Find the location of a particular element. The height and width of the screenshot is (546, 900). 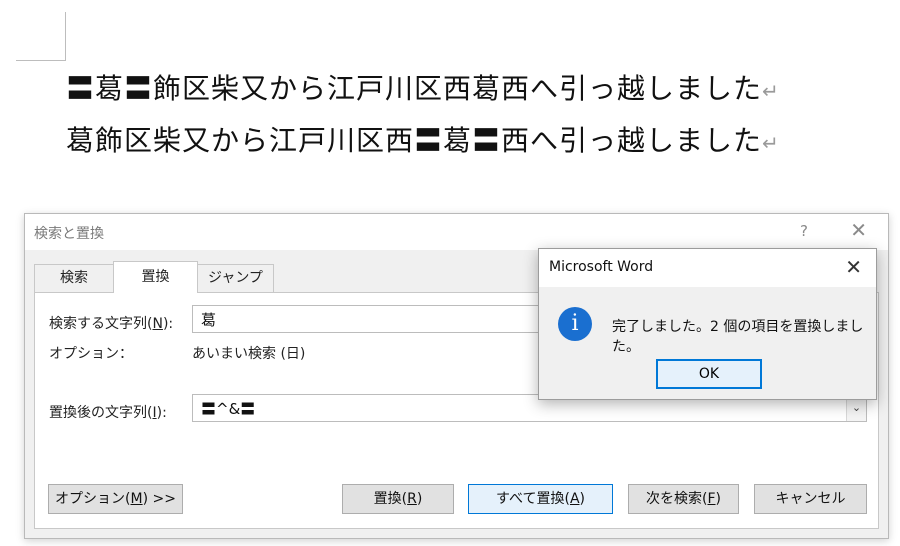

ok-button: OK is located at coordinates (709, 374).